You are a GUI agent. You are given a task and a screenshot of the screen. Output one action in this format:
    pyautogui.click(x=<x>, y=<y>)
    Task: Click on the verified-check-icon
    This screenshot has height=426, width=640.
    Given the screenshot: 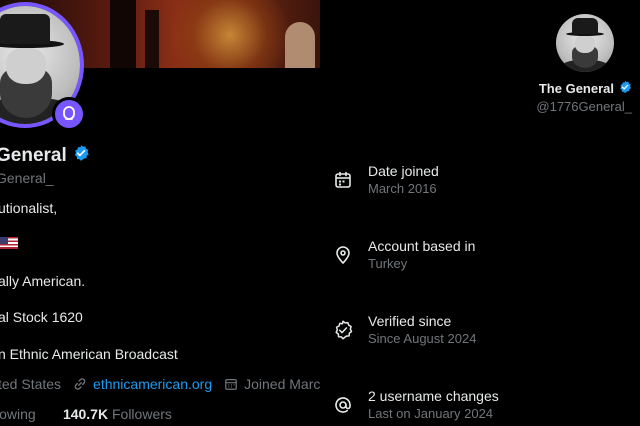 What is the action you would take?
    pyautogui.click(x=343, y=330)
    